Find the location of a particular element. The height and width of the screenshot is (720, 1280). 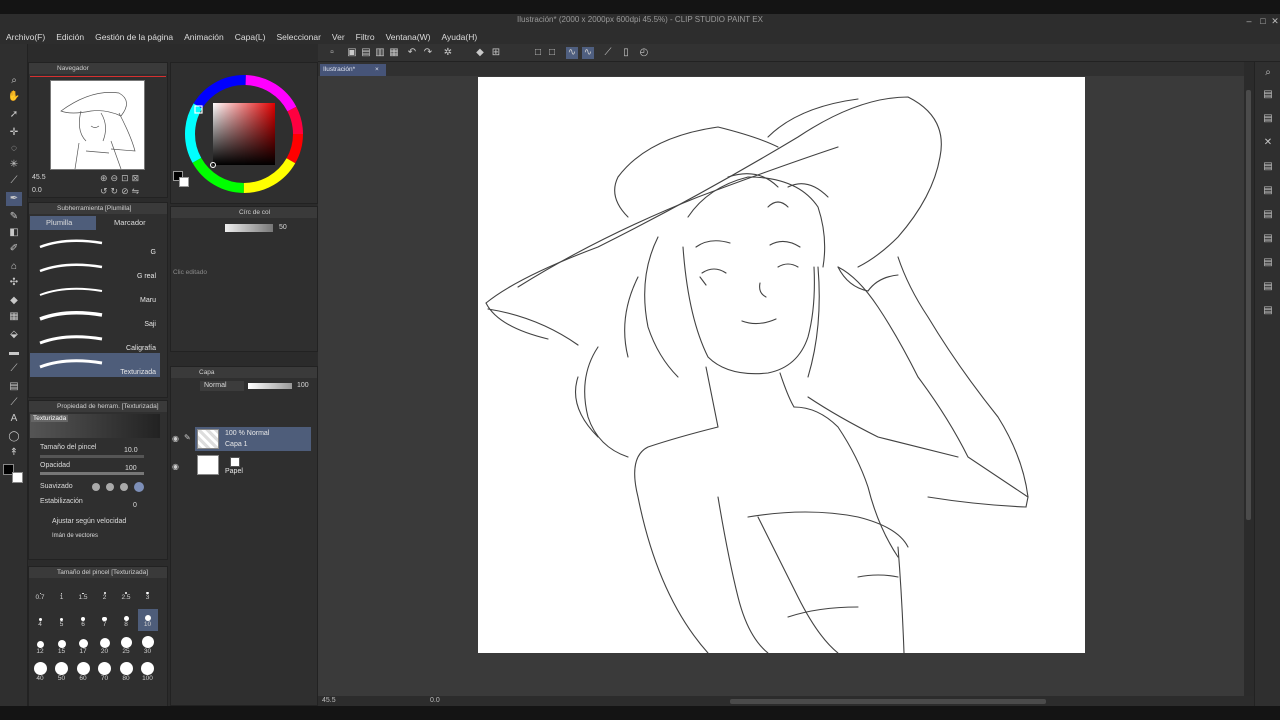

brush-size-option: 4 is located at coordinates (40, 620).